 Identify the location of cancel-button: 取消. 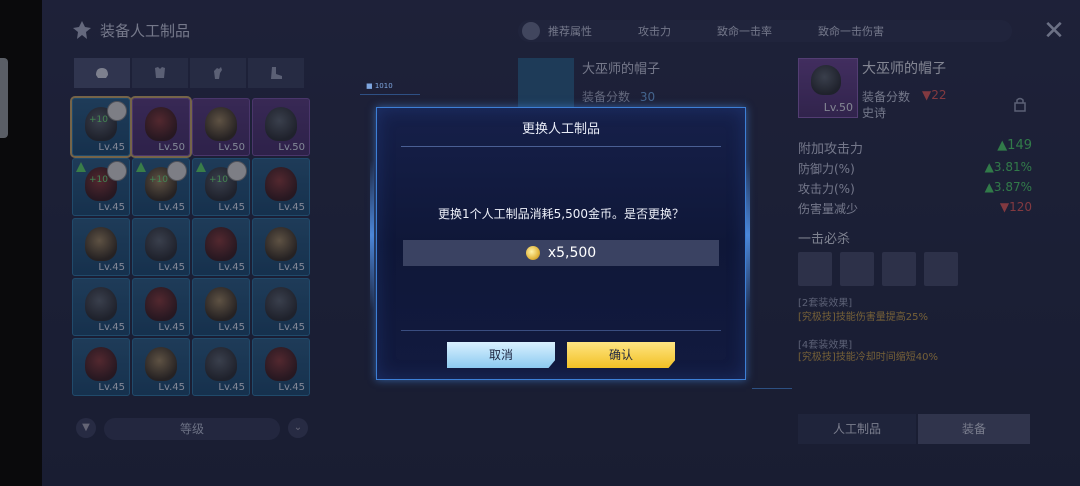
(501, 355).